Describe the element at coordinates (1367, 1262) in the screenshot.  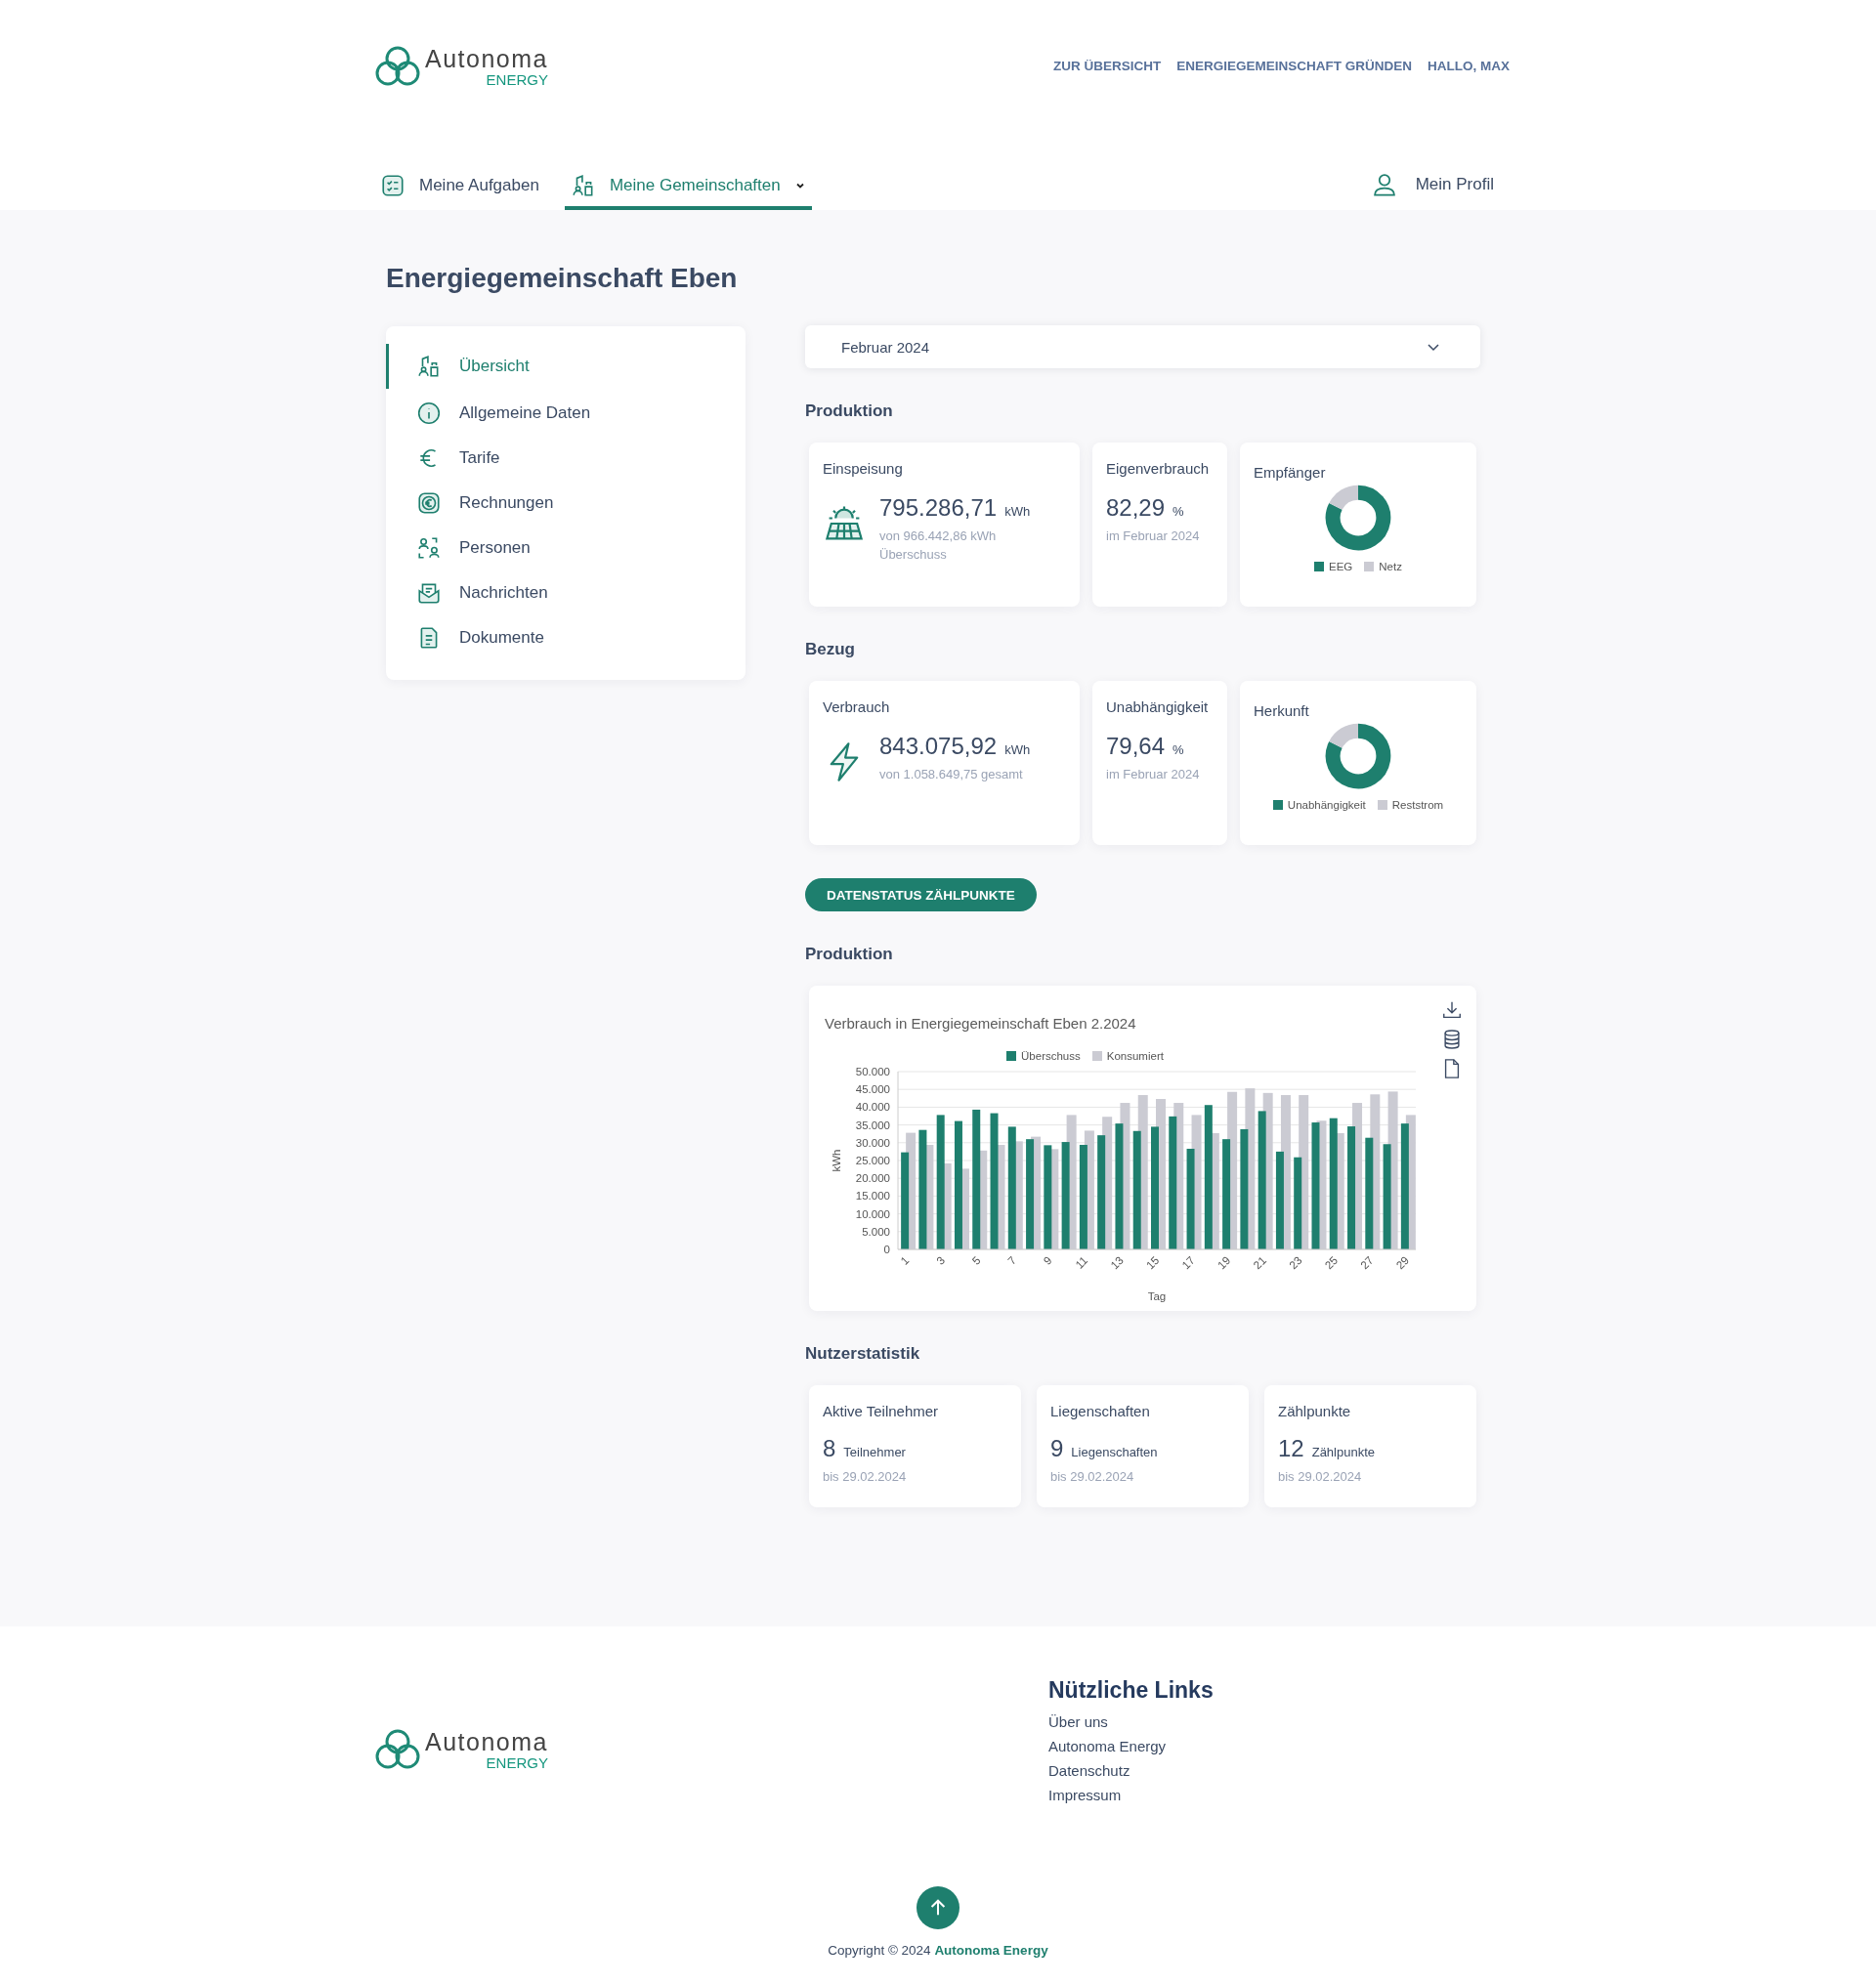
I see `x-tick-label: 27` at that location.